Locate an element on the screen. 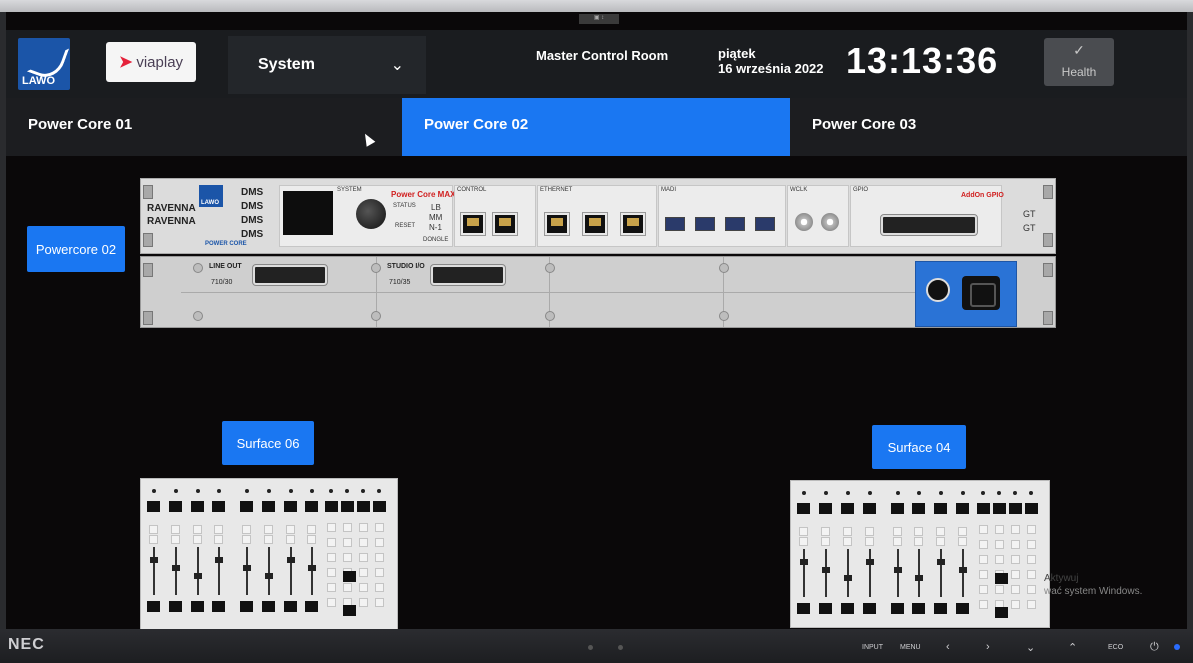  card-model: 710/30 is located at coordinates (222, 282).